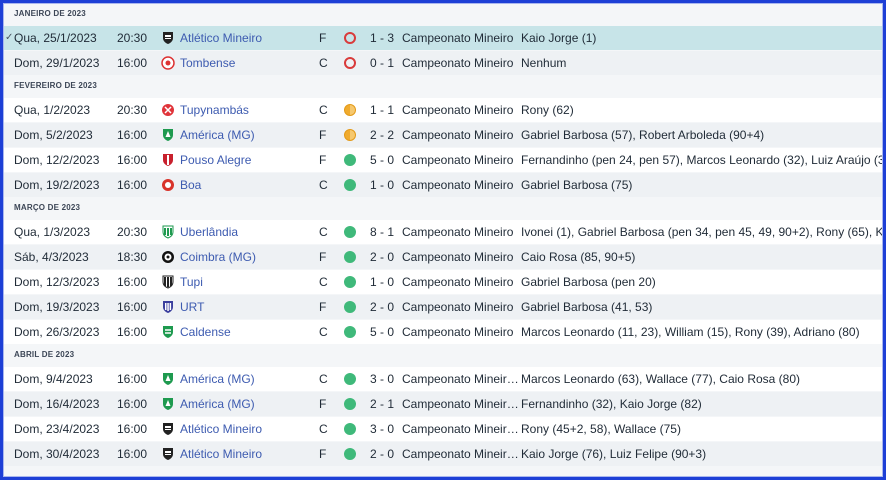  Describe the element at coordinates (132, 110) in the screenshot. I see `match-time: 20:30` at that location.